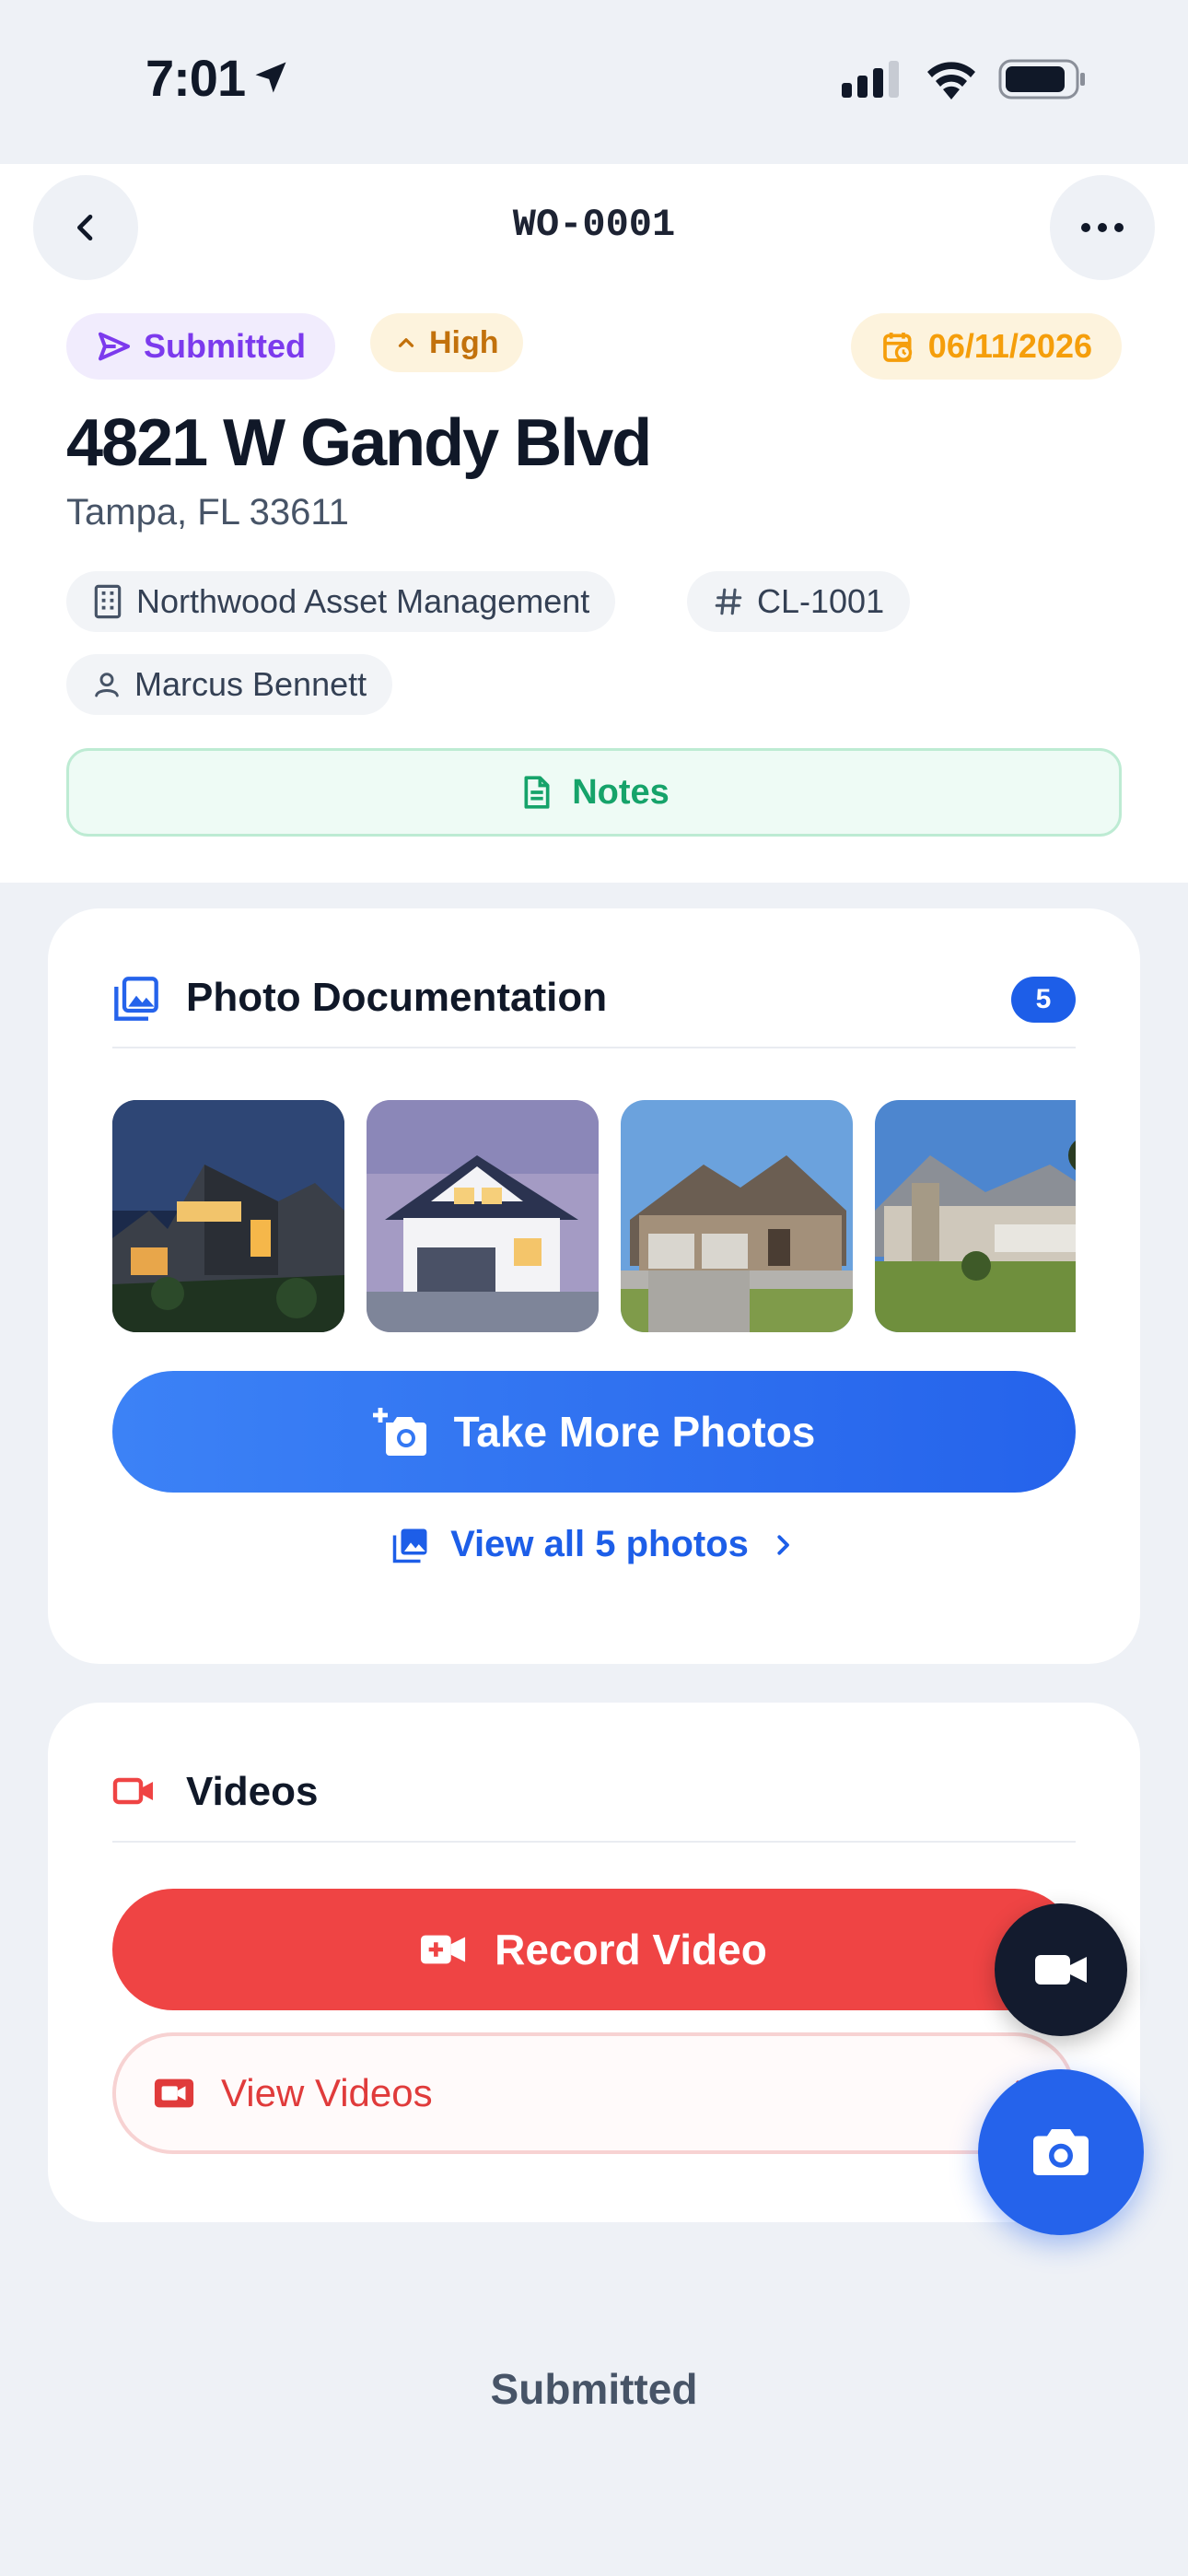 This screenshot has height=2576, width=1188. I want to click on chevron-right-icon, so click(783, 1544).